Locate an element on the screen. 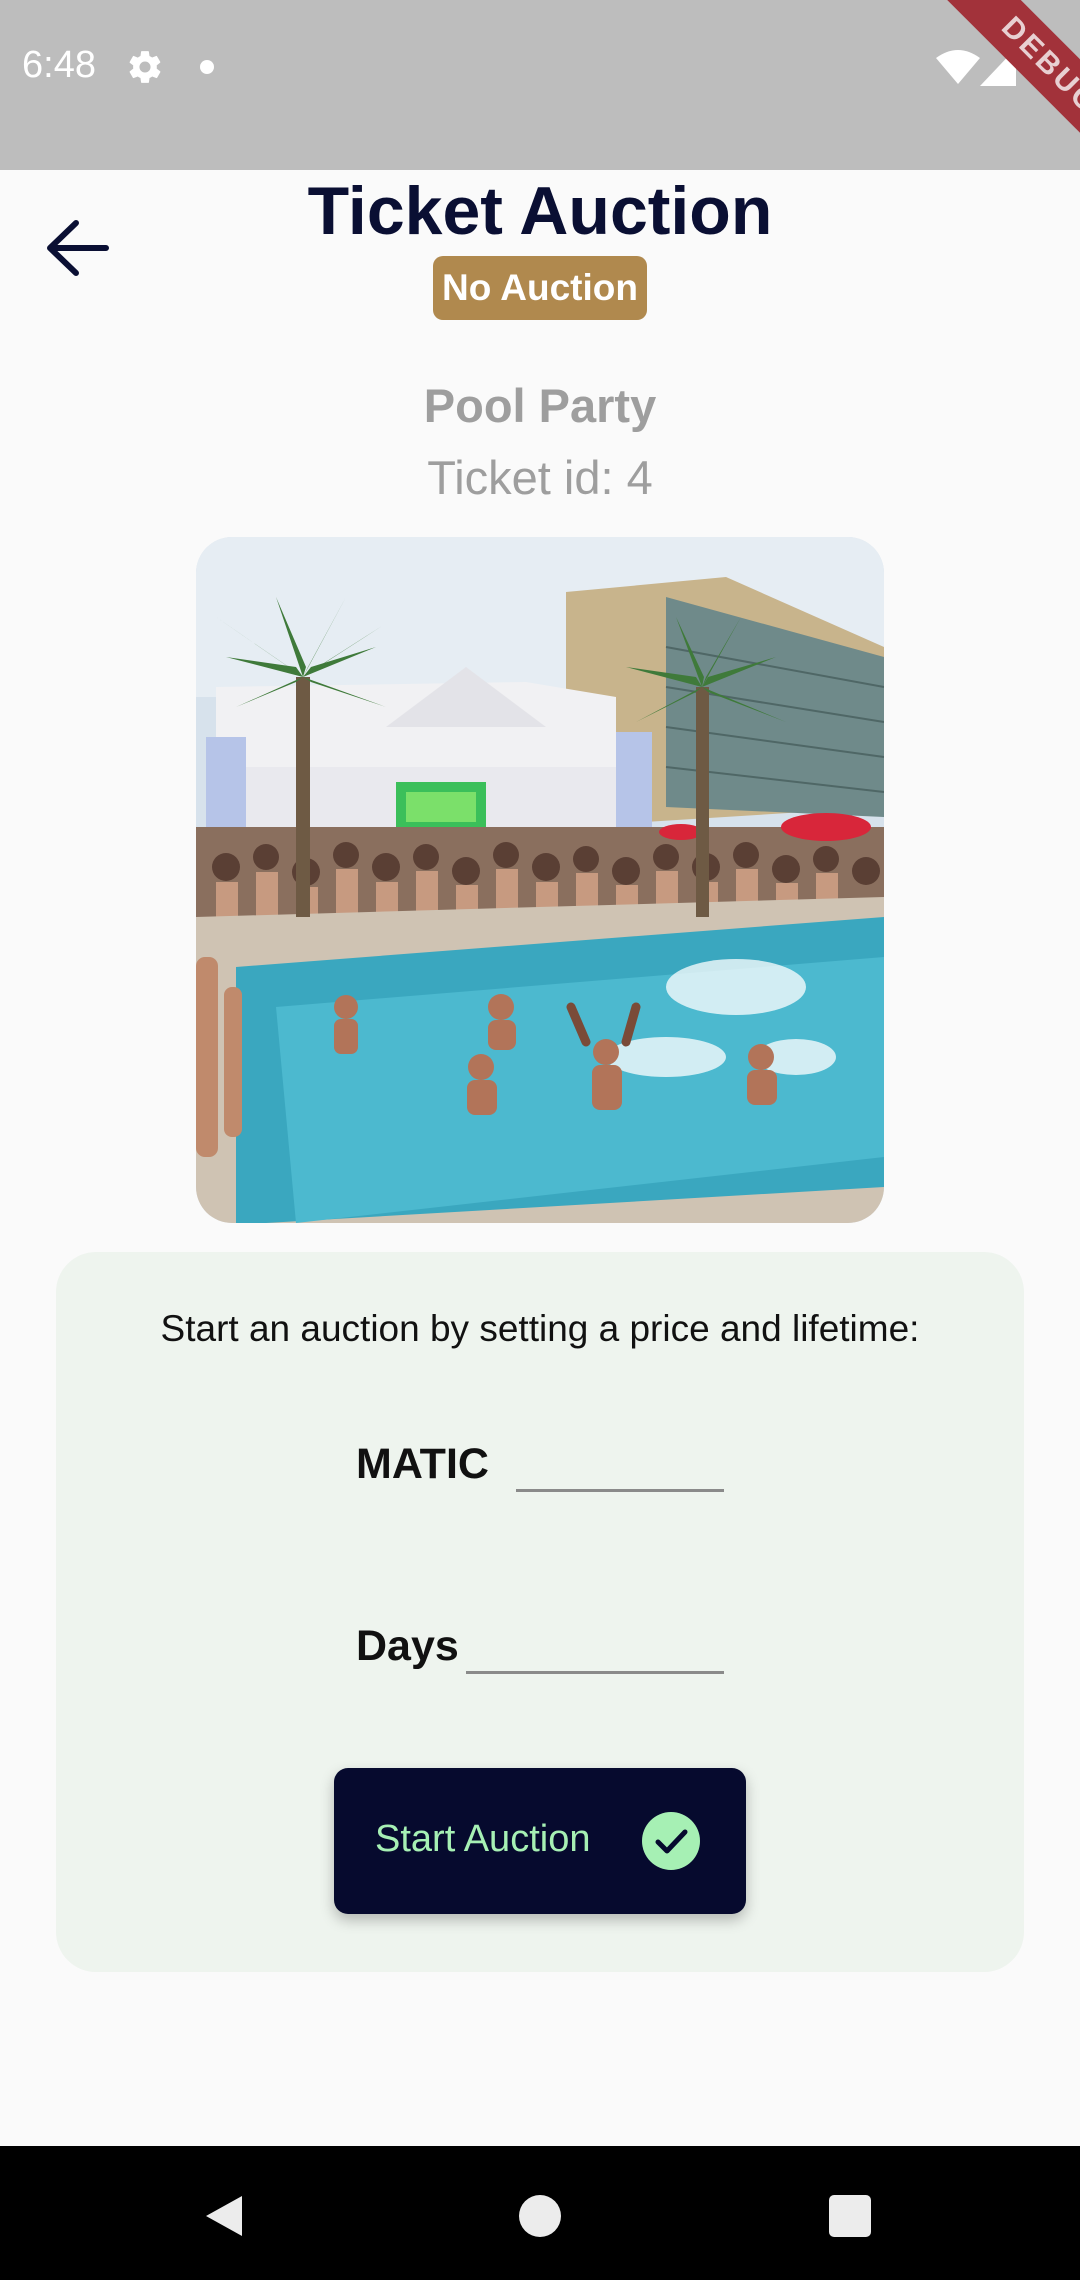 The height and width of the screenshot is (2280, 1080). lifetime-input is located at coordinates (595, 1646).